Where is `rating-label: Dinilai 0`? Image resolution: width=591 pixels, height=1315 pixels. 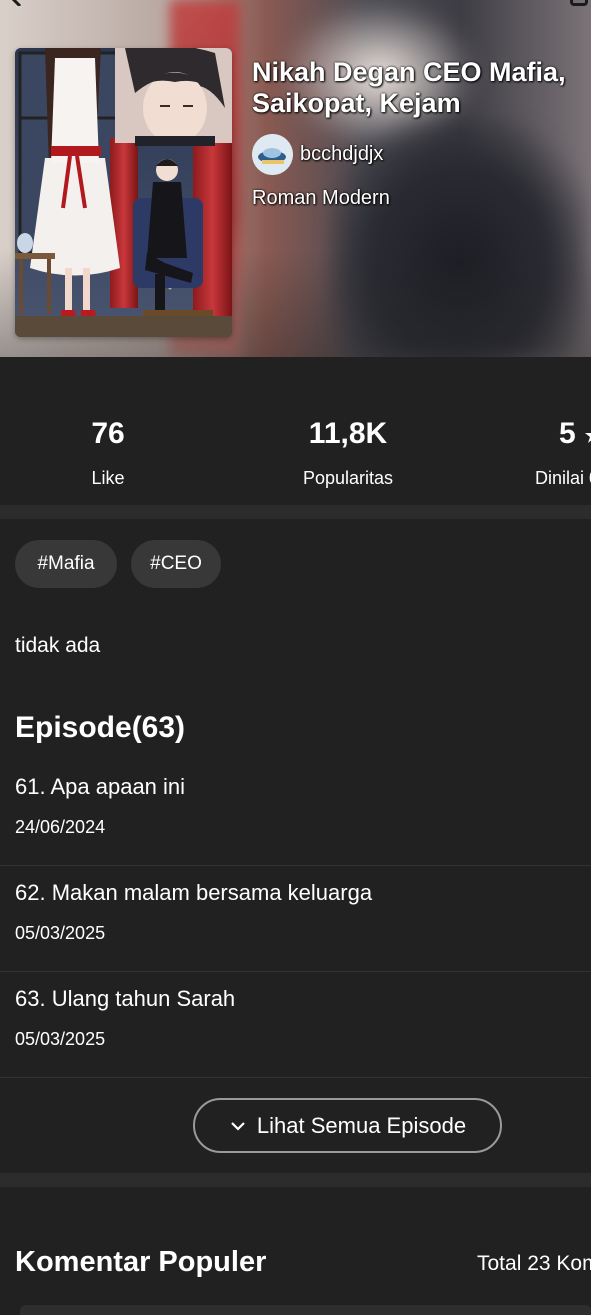 rating-label: Dinilai 0 is located at coordinates (563, 478).